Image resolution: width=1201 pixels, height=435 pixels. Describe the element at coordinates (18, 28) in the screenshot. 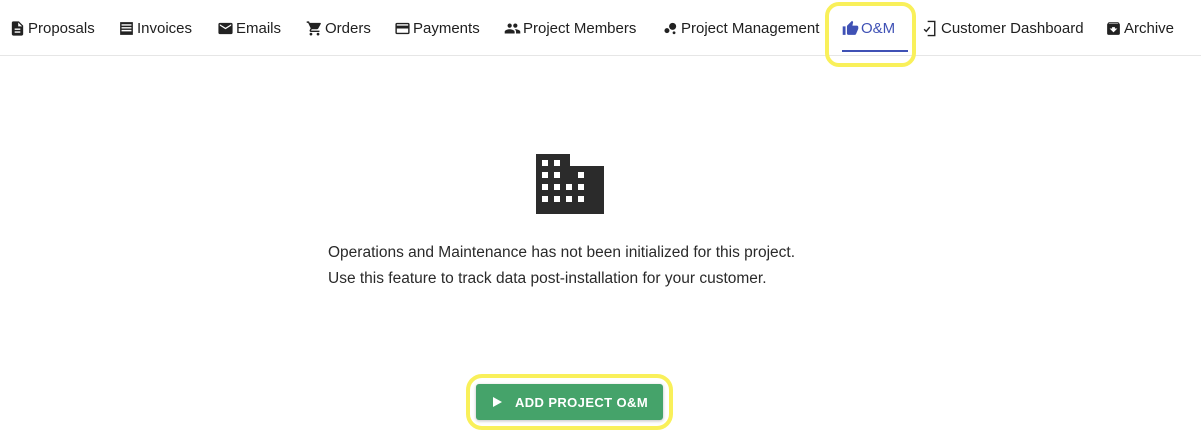

I see `description-icon` at that location.